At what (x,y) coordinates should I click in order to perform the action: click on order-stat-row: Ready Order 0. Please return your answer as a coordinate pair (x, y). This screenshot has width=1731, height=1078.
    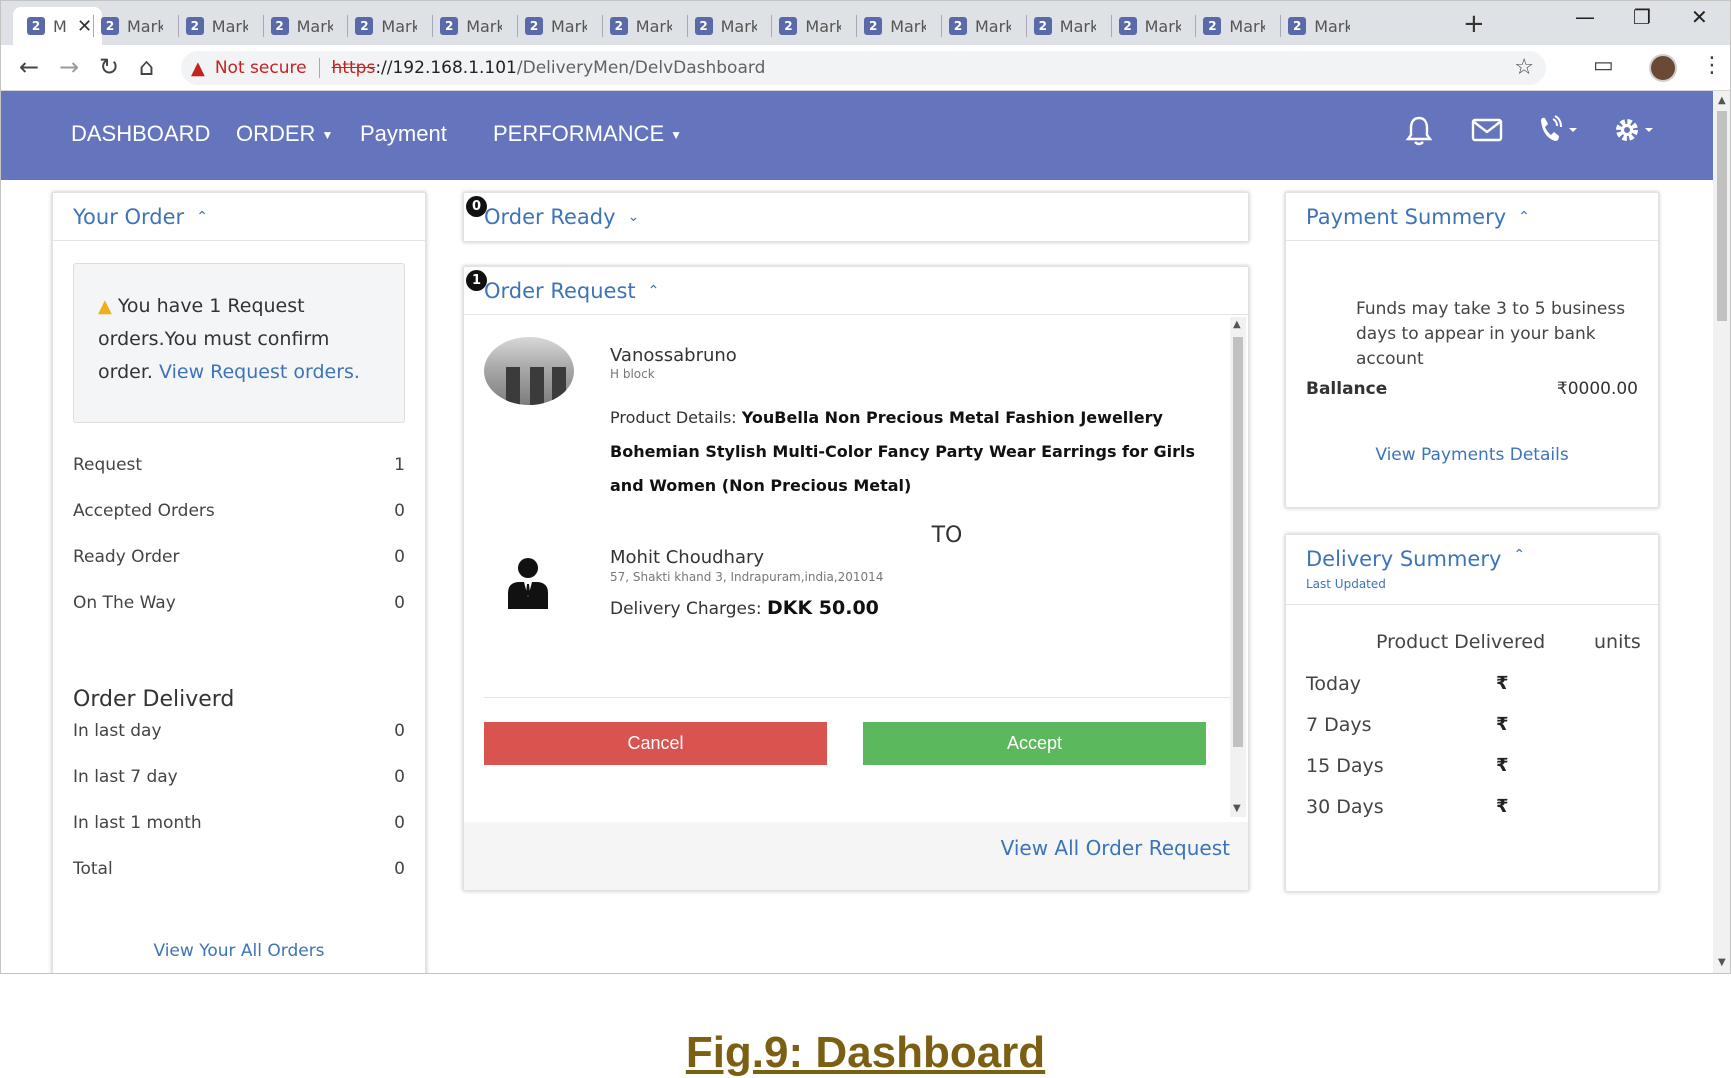
    Looking at the image, I should click on (239, 557).